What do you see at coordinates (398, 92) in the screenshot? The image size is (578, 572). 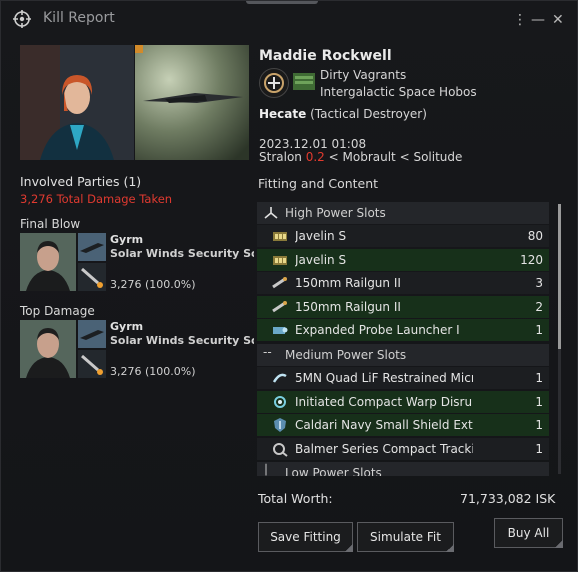 I see `alliance-name: Intergalactic Space Hobos` at bounding box center [398, 92].